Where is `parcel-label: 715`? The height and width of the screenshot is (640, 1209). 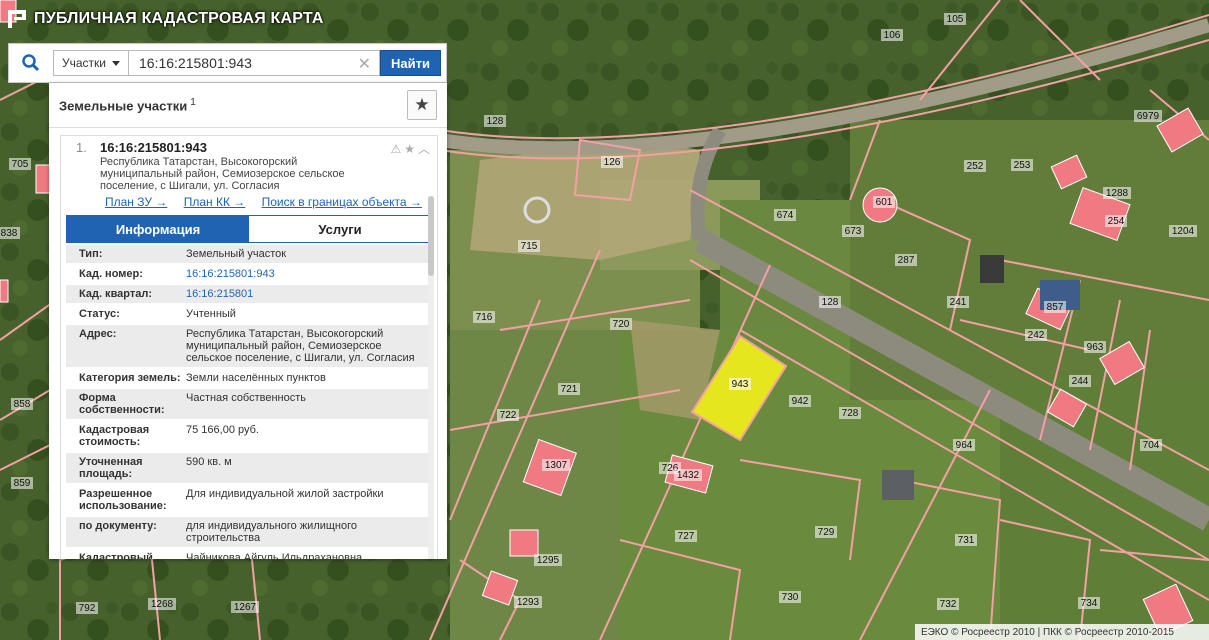
parcel-label: 715 is located at coordinates (529, 246).